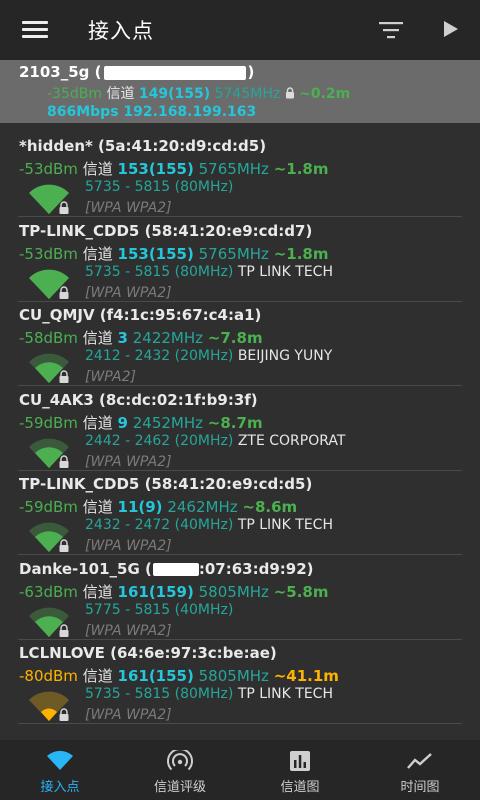 This screenshot has width=480, height=800. I want to click on ap-signal-line: -63dBm 信道 161(159) 5805MHz ~5.8m, so click(173, 591).